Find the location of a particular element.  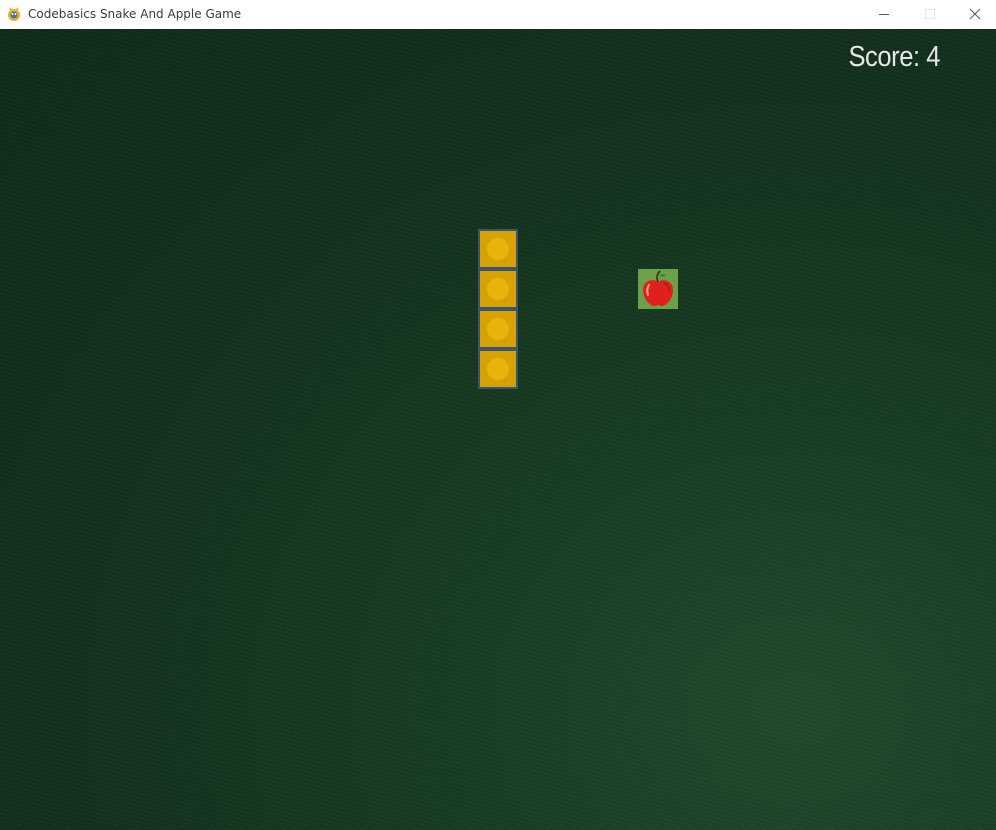

minimize-button is located at coordinates (884, 14).